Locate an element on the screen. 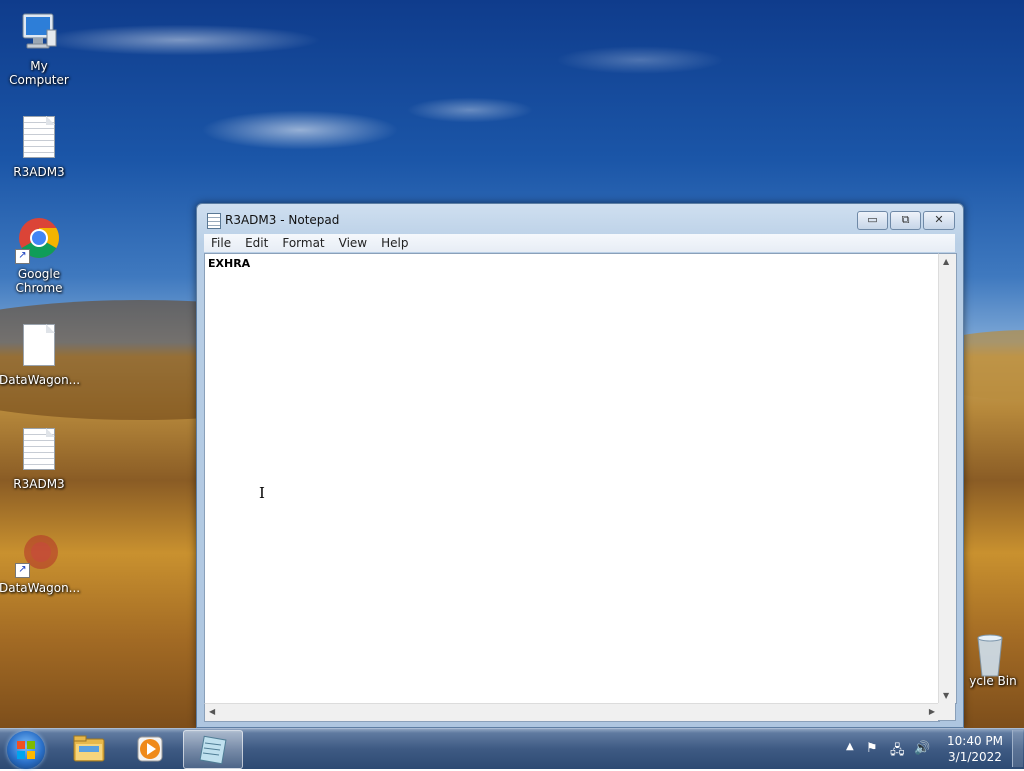  desktop-icon-google-chrome: ↗ Google Chrome is located at coordinates (39, 255).